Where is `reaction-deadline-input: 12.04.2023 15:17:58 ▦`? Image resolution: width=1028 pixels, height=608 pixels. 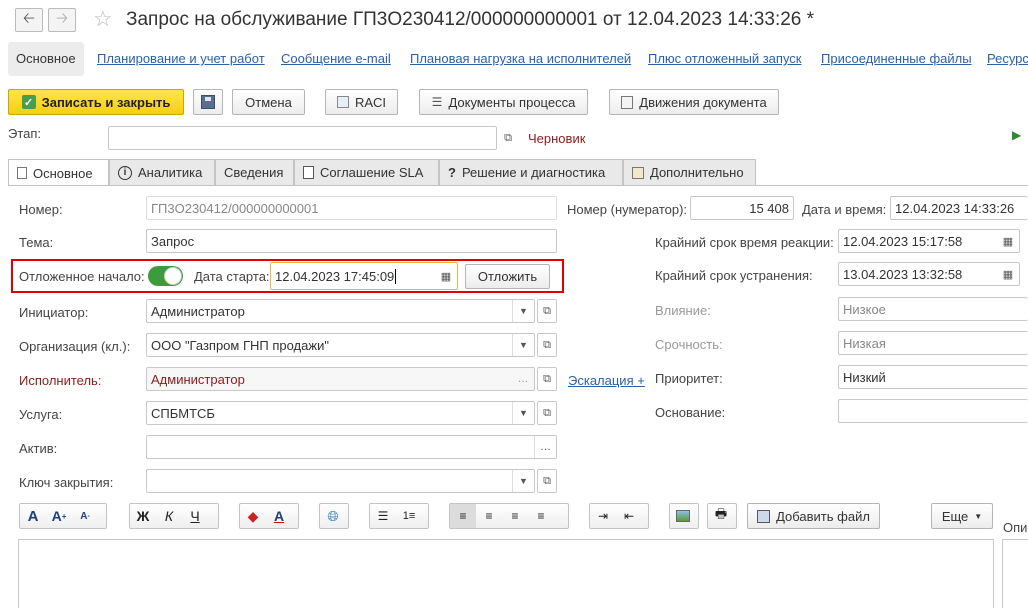
reaction-deadline-input: 12.04.2023 15:17:58 ▦ is located at coordinates (929, 241).